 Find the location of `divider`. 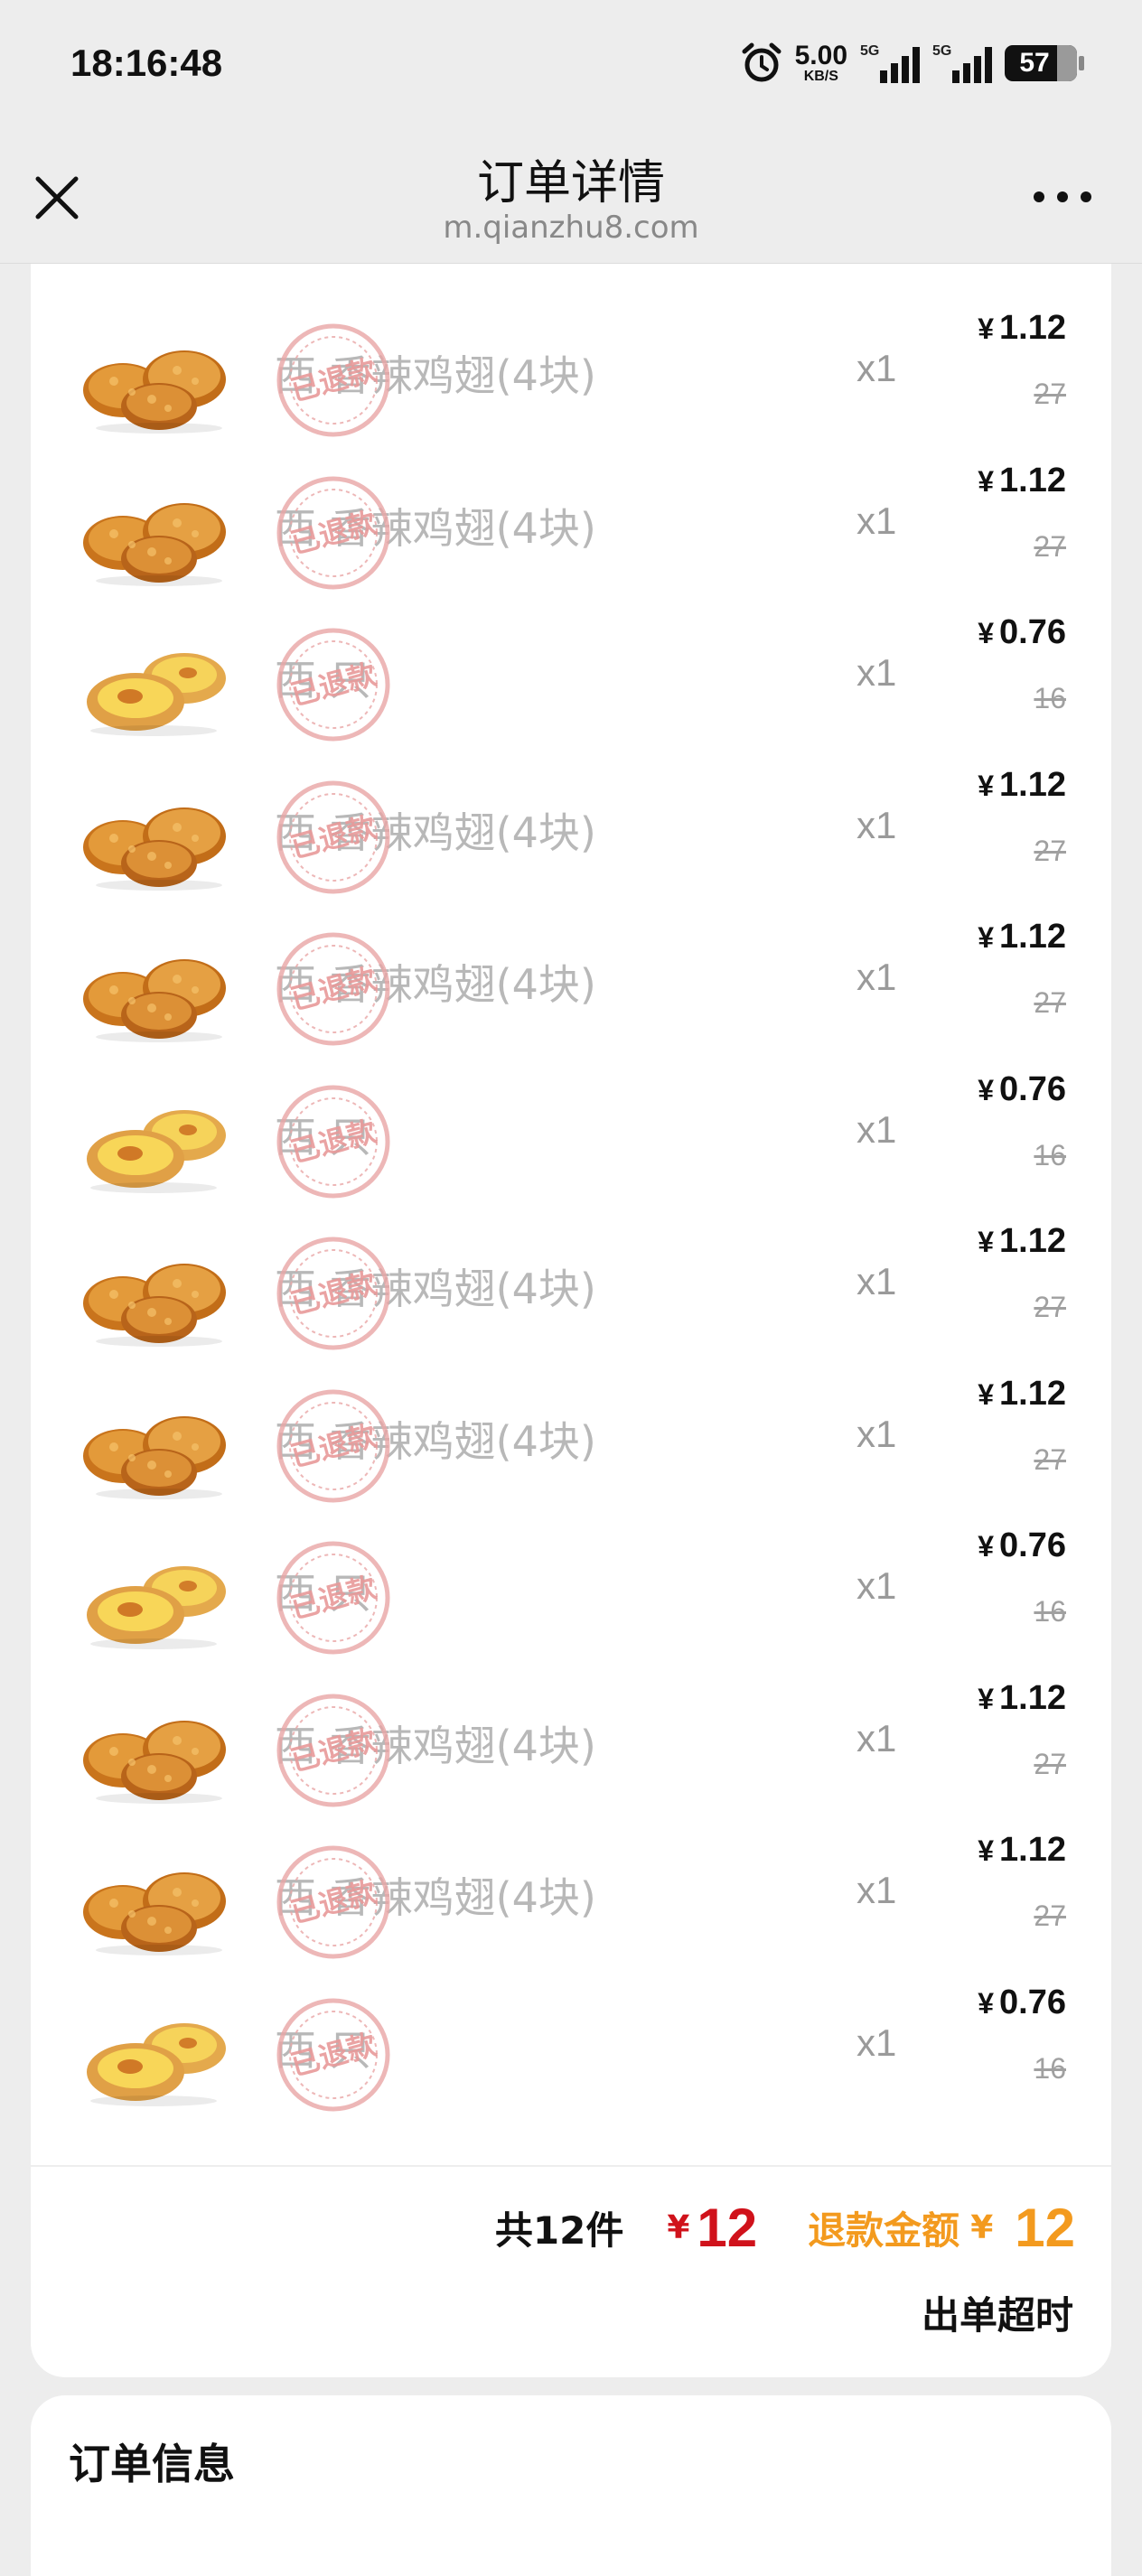

divider is located at coordinates (571, 2166).